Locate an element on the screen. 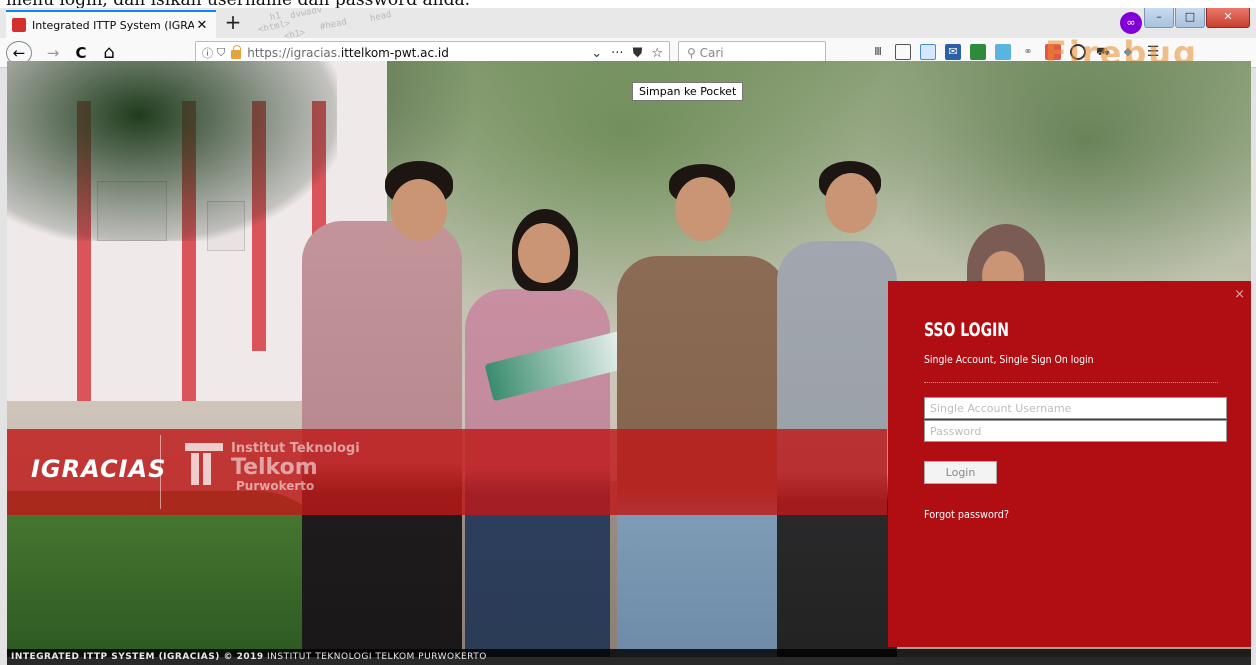  login-button: Login is located at coordinates (960, 472).